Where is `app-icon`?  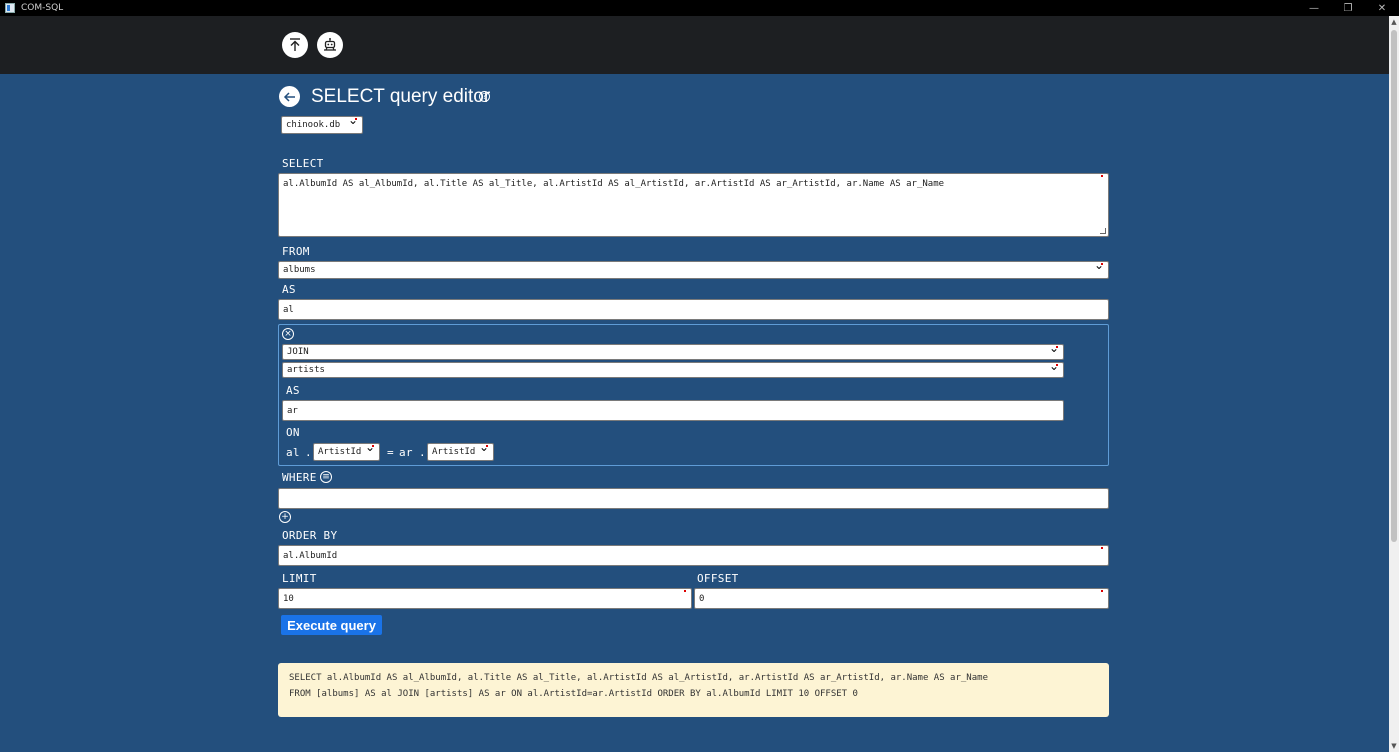 app-icon is located at coordinates (10, 8).